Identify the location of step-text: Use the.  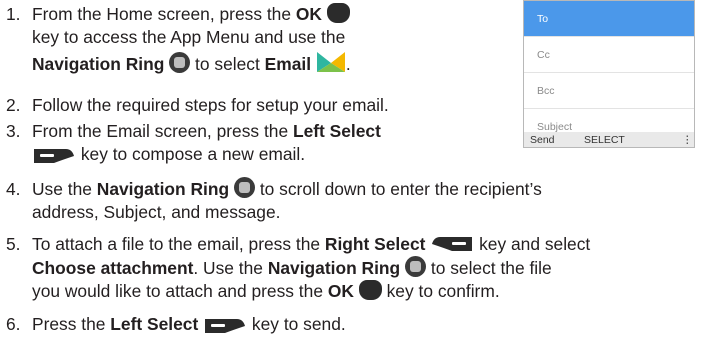
(64, 189).